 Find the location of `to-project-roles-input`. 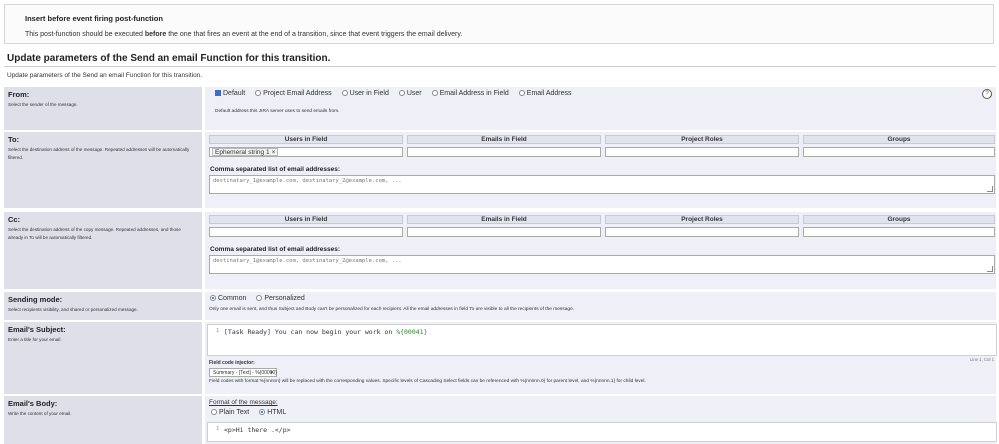

to-project-roles-input is located at coordinates (702, 152).